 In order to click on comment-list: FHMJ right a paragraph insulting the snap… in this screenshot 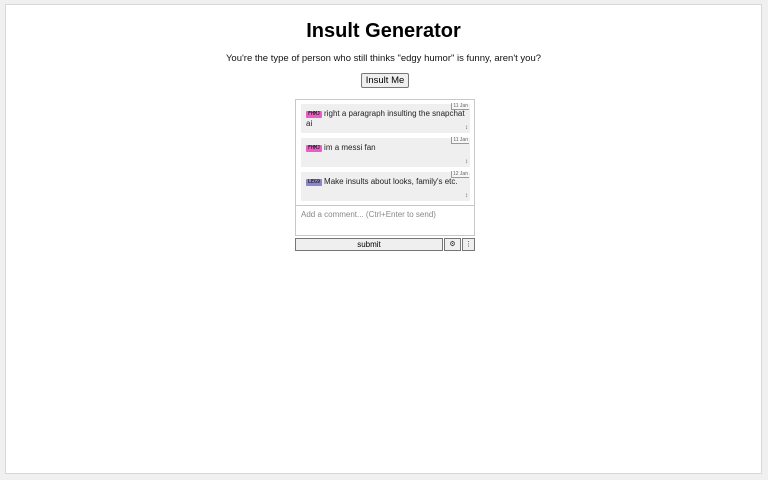, I will do `click(385, 152)`.